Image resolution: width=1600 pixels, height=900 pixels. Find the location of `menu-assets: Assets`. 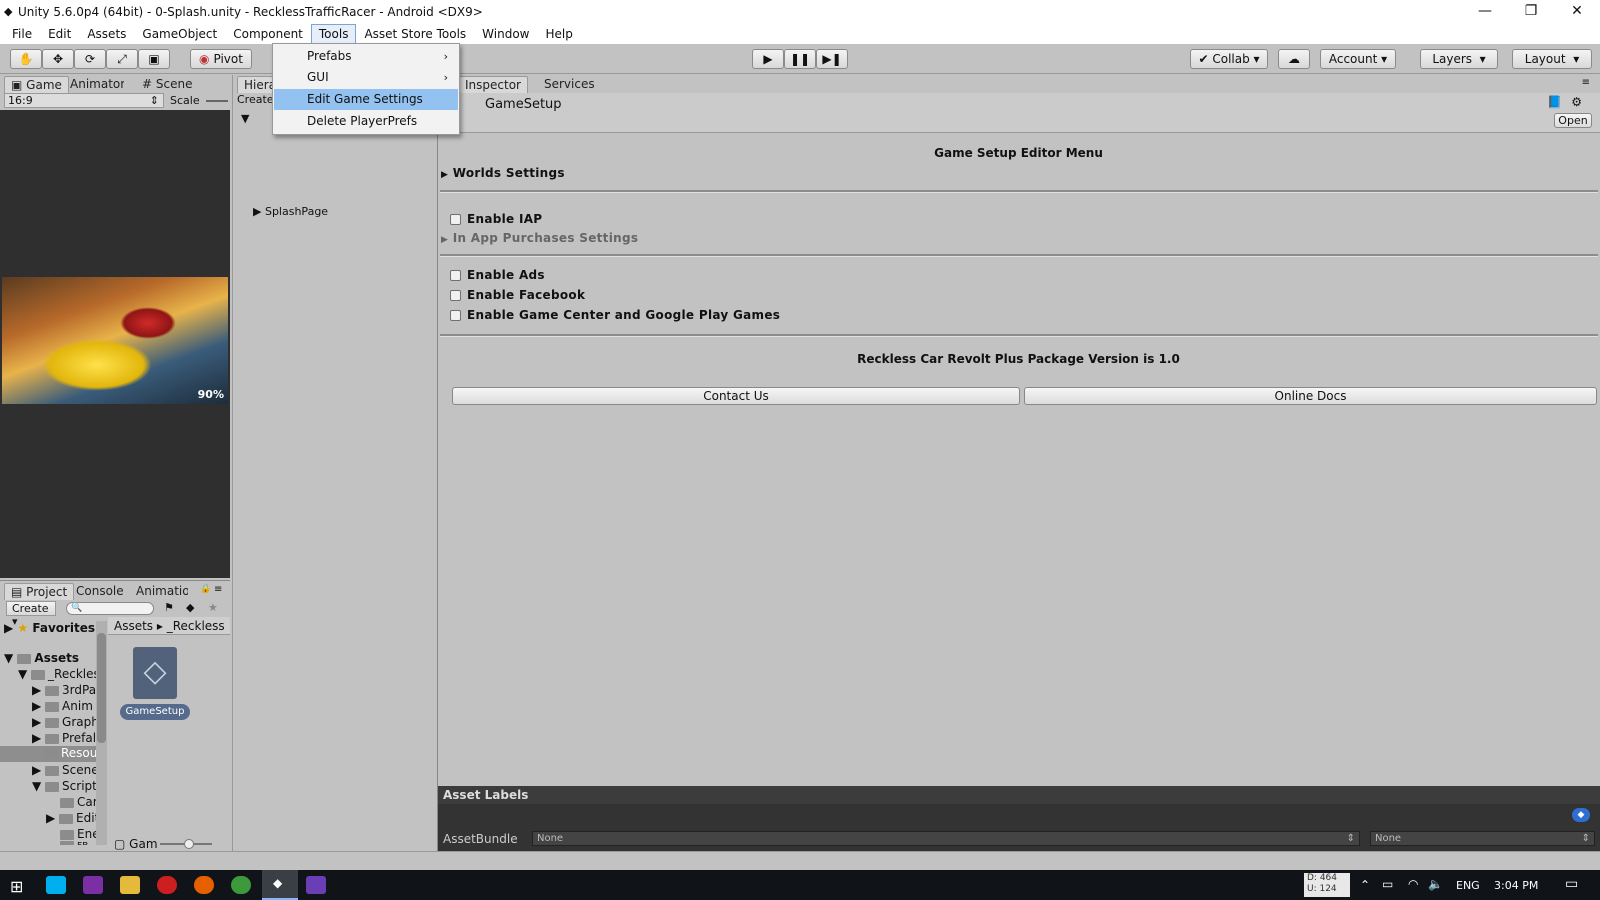

menu-assets: Assets is located at coordinates (106, 34).